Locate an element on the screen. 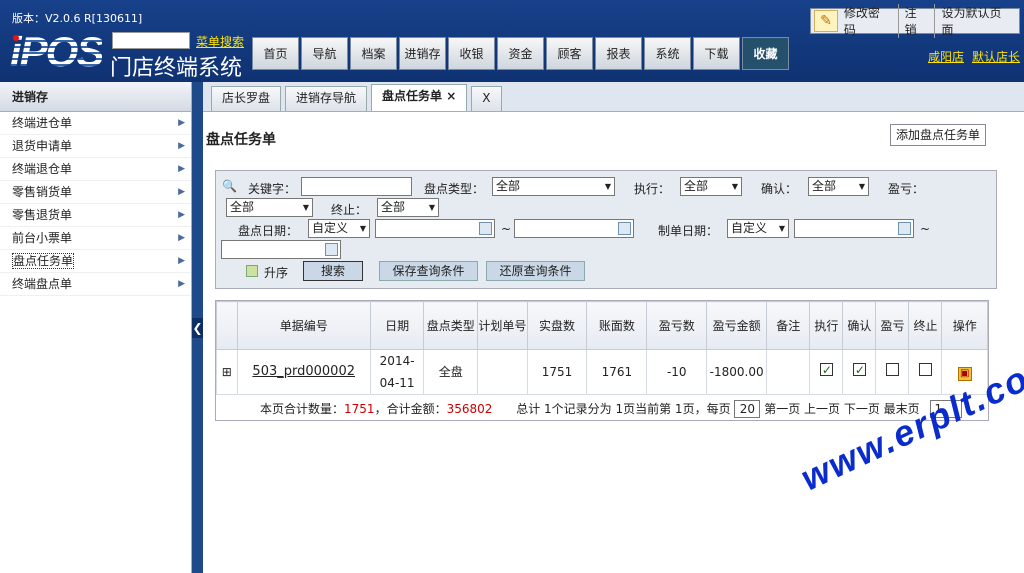 The width and height of the screenshot is (1024, 573). set-default-page-link: 设为默认页面 is located at coordinates (977, 21).